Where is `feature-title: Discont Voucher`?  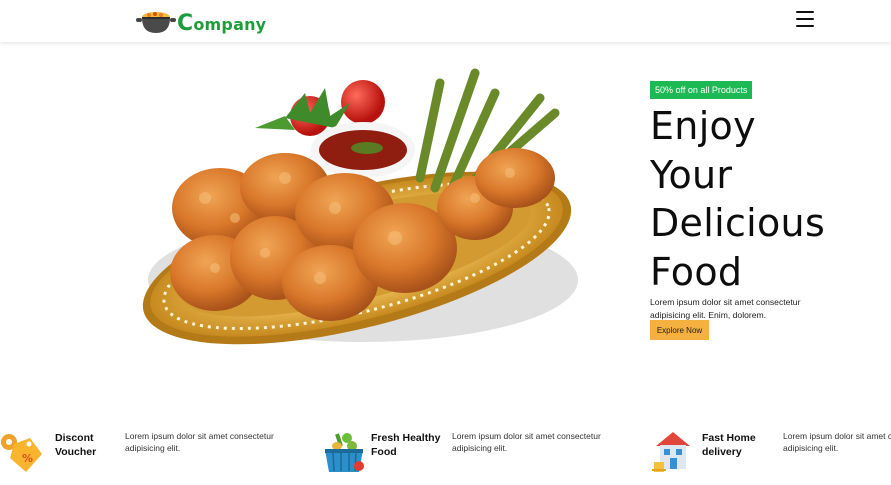 feature-title: Discont Voucher is located at coordinates (76, 445).